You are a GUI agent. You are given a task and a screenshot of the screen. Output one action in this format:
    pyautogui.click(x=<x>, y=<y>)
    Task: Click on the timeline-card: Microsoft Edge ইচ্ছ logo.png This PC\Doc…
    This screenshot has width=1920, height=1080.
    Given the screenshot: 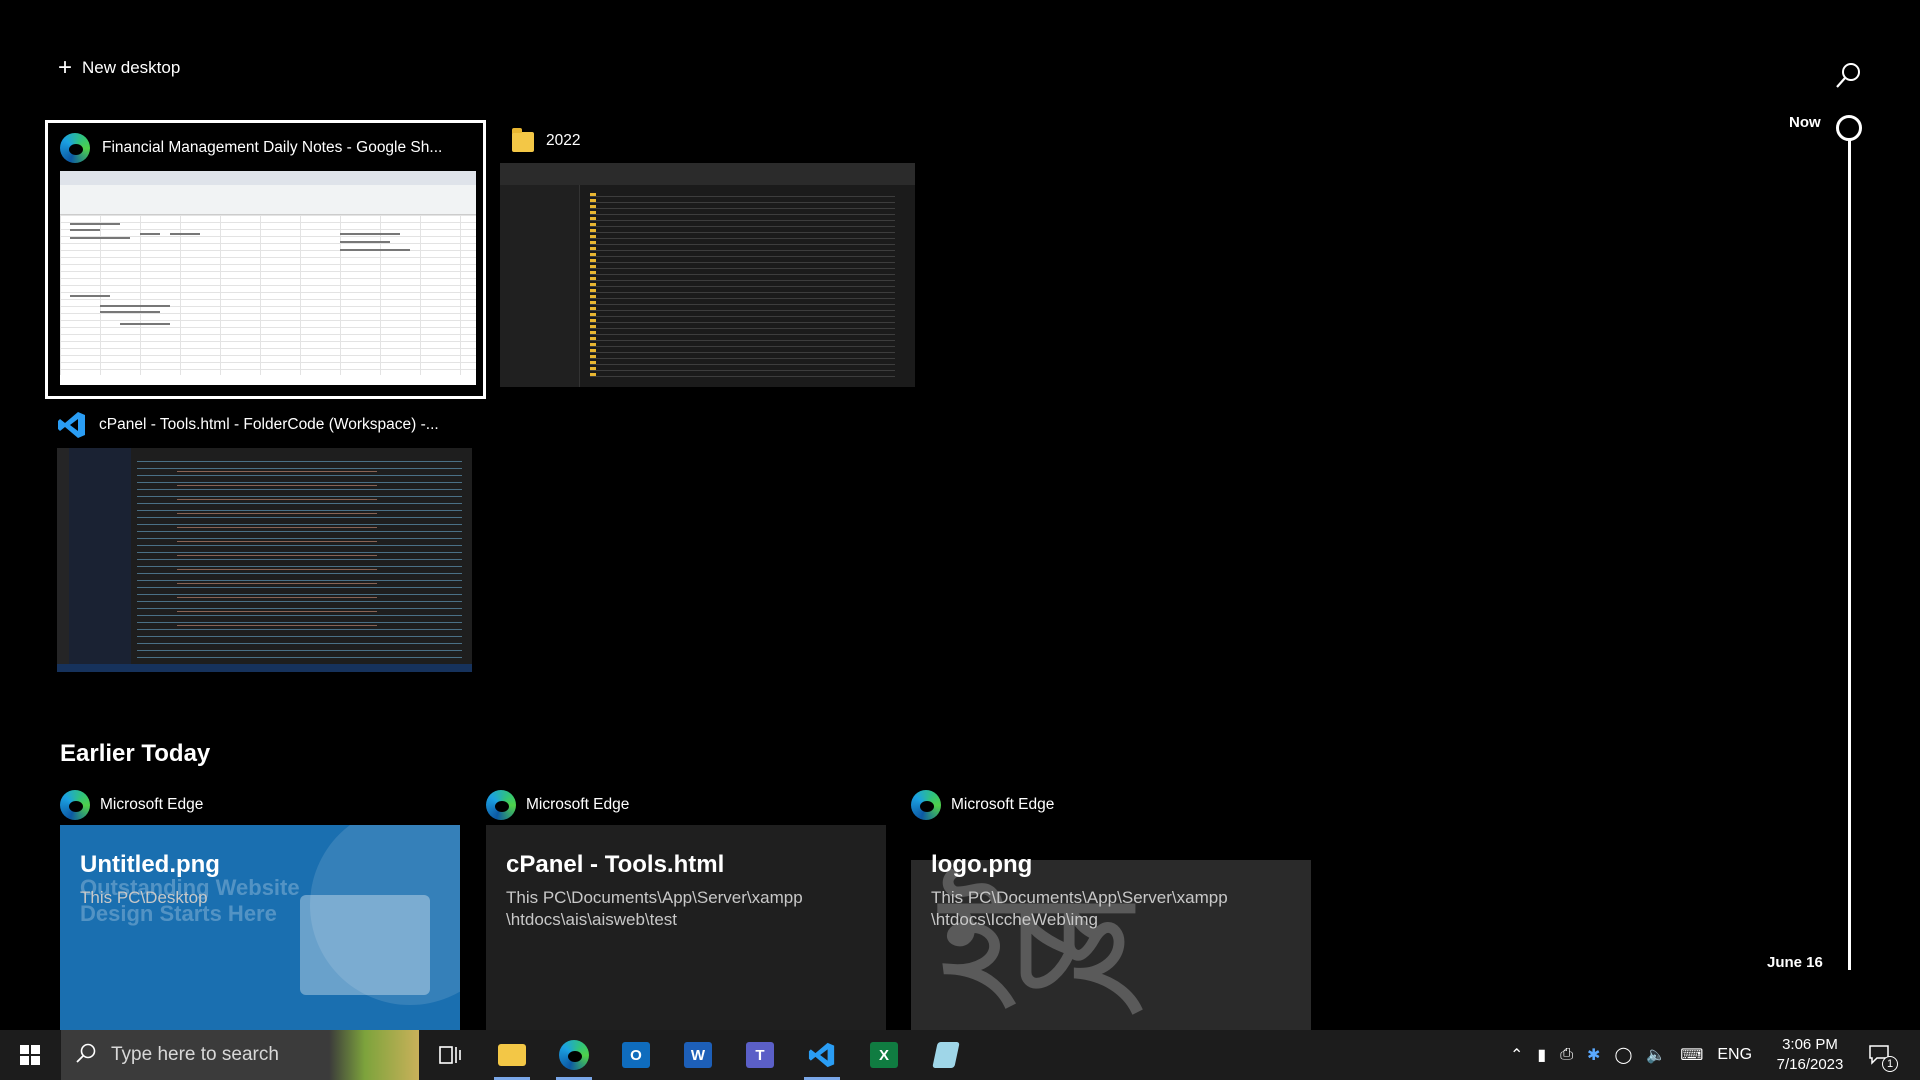 What is the action you would take?
    pyautogui.click(x=1111, y=910)
    